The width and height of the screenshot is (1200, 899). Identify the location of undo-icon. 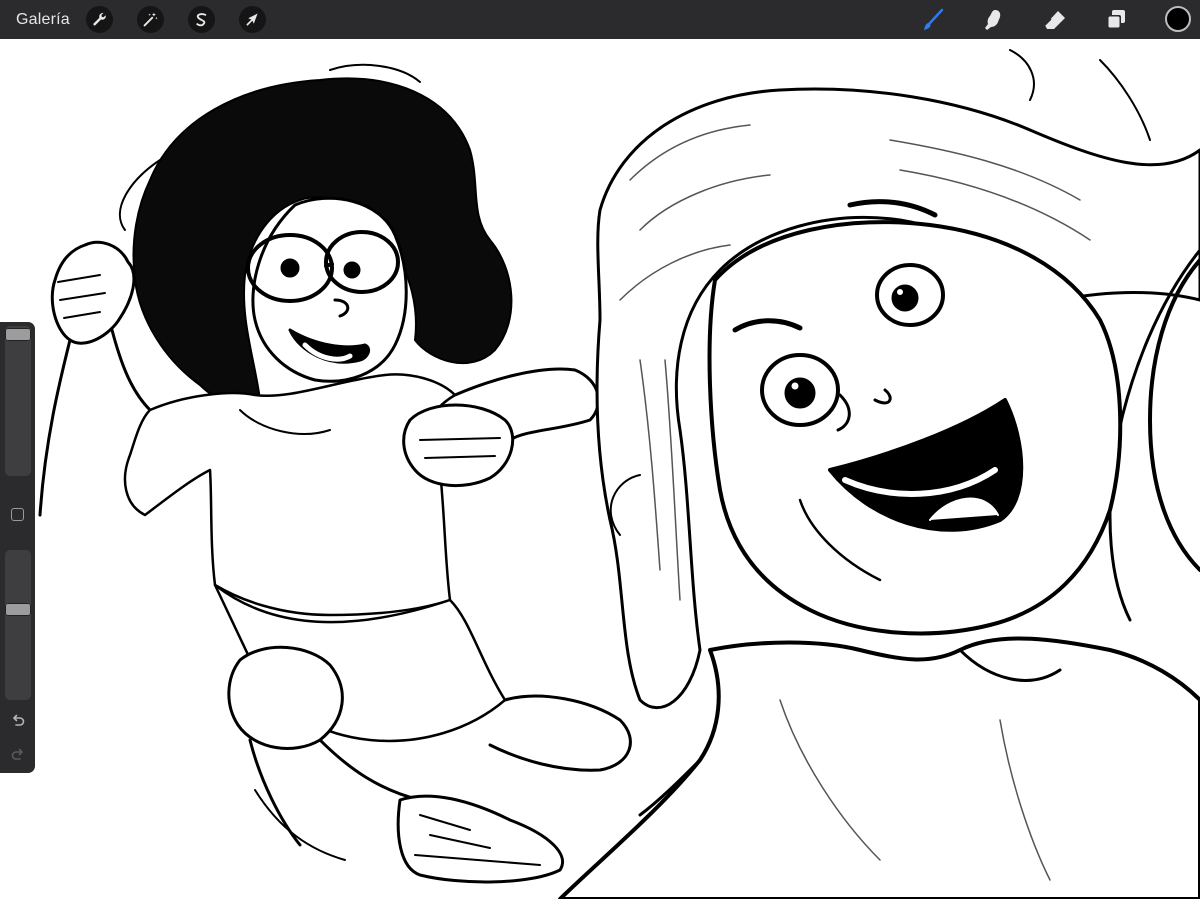
(19, 720).